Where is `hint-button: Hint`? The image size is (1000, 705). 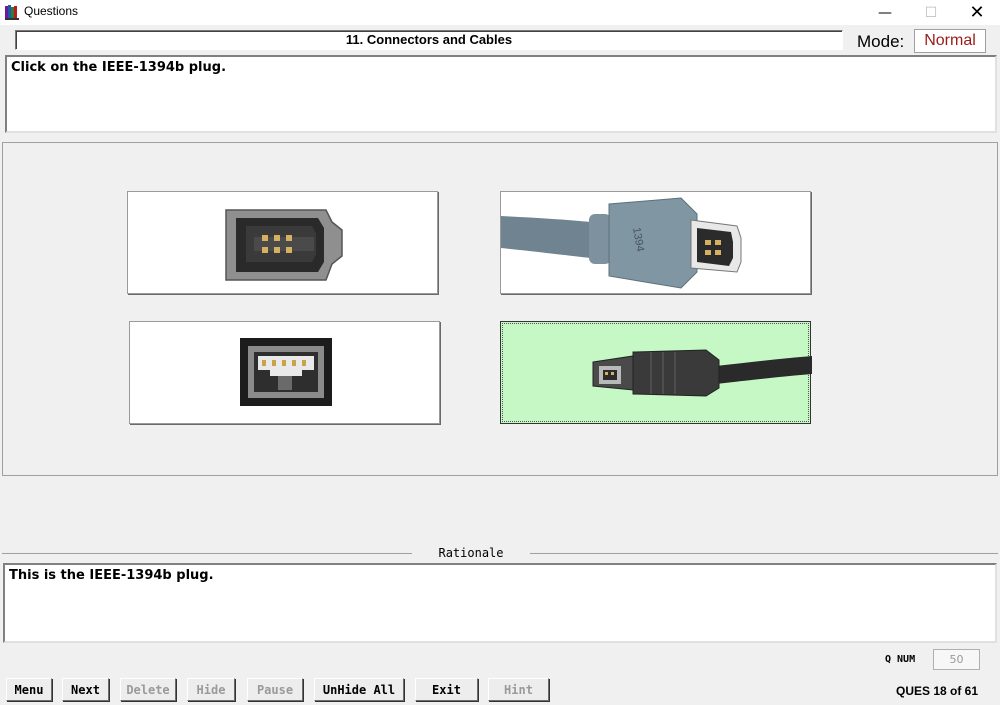
hint-button: Hint is located at coordinates (518, 689).